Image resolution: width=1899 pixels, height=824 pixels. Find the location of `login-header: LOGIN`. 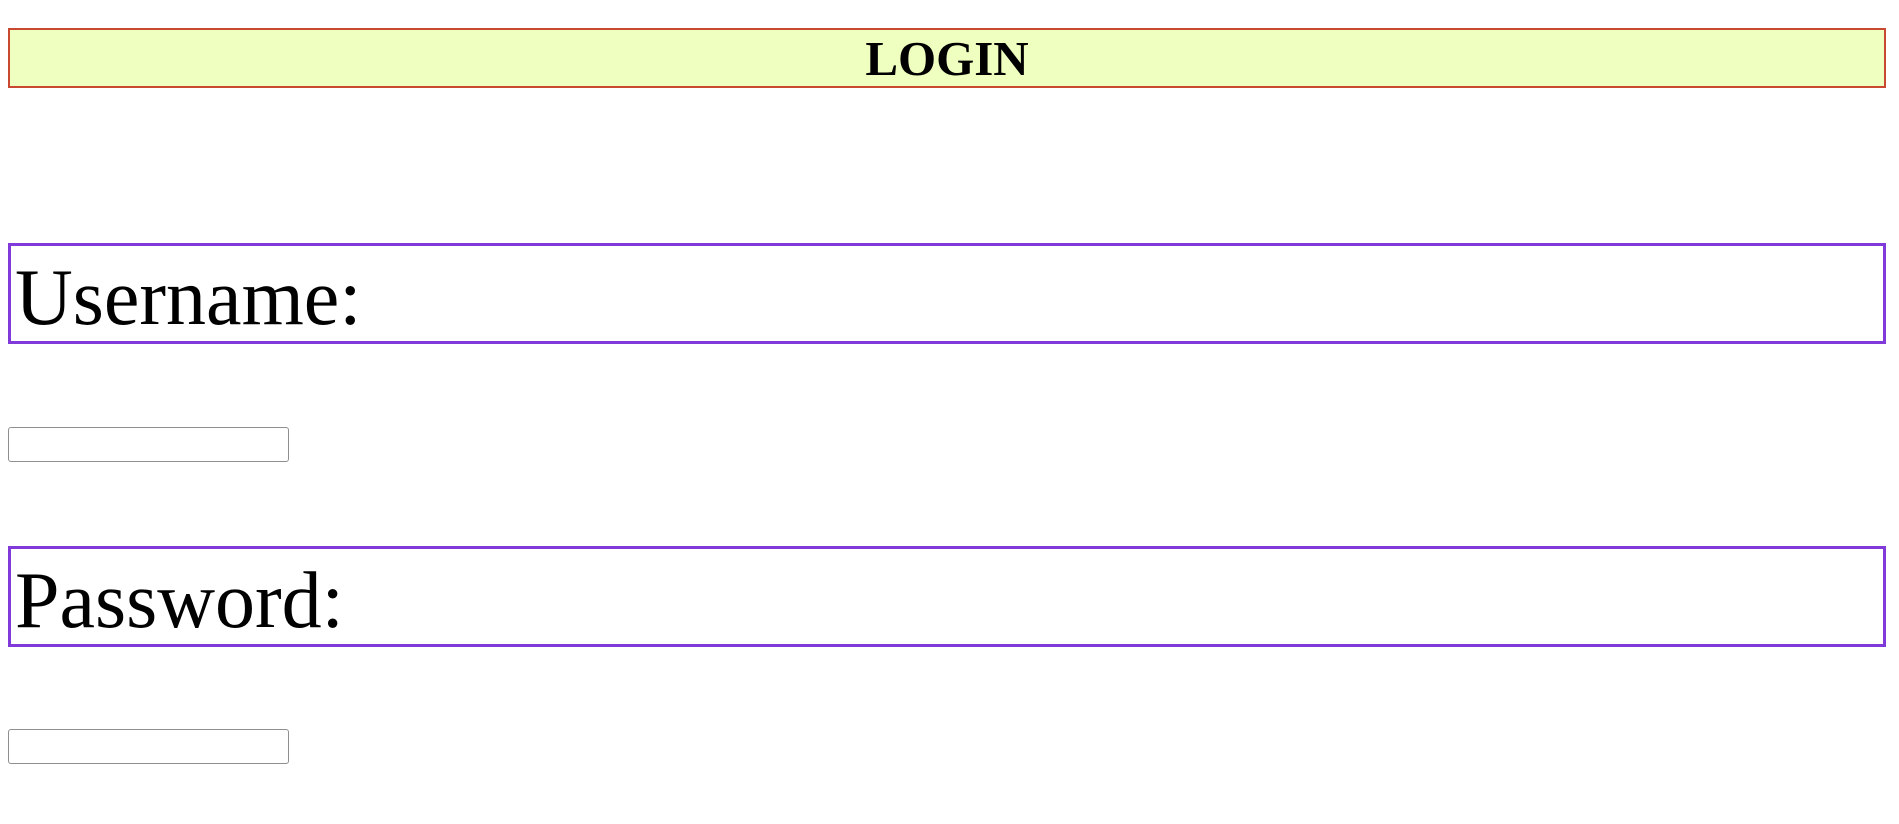

login-header: LOGIN is located at coordinates (947, 58).